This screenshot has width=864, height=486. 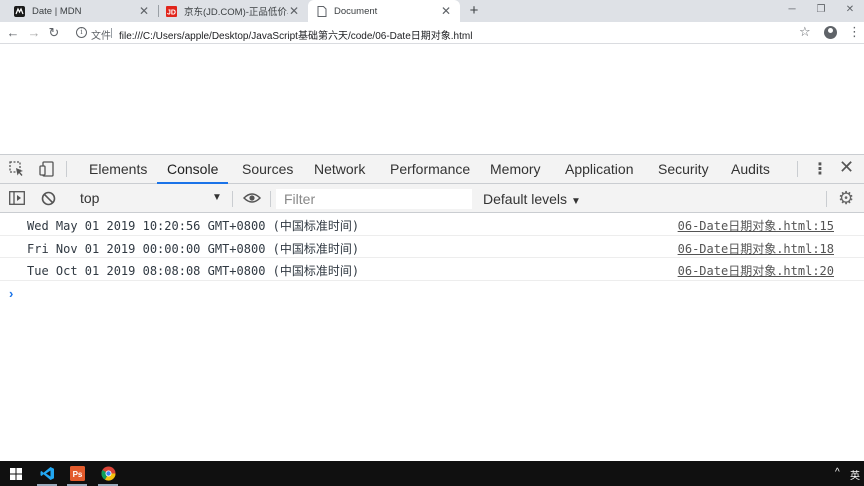 What do you see at coordinates (47, 169) in the screenshot?
I see `device-toolbar-icon` at bounding box center [47, 169].